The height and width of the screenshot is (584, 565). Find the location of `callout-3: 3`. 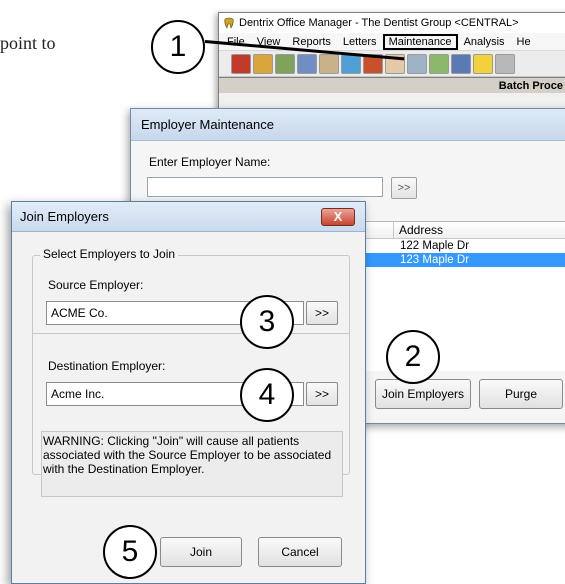

callout-3: 3 is located at coordinates (267, 322).